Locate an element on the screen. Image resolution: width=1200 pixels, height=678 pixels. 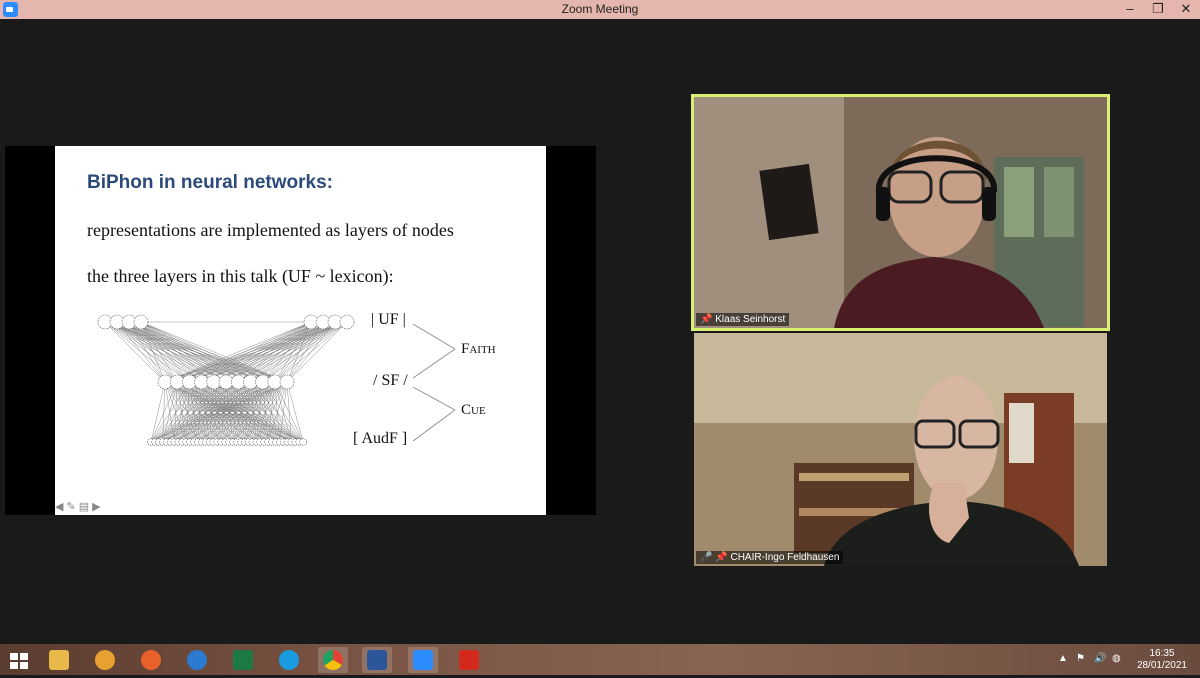
excel-icon is located at coordinates (243, 660).